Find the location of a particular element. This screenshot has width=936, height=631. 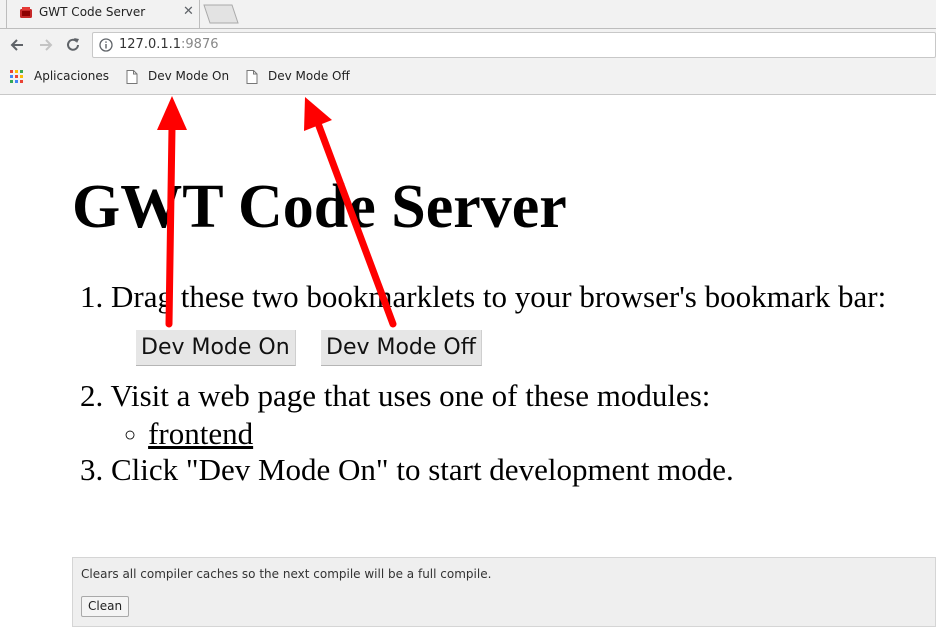

dev-mode-off-bookmarklet: Dev Mode Off is located at coordinates (401, 348).